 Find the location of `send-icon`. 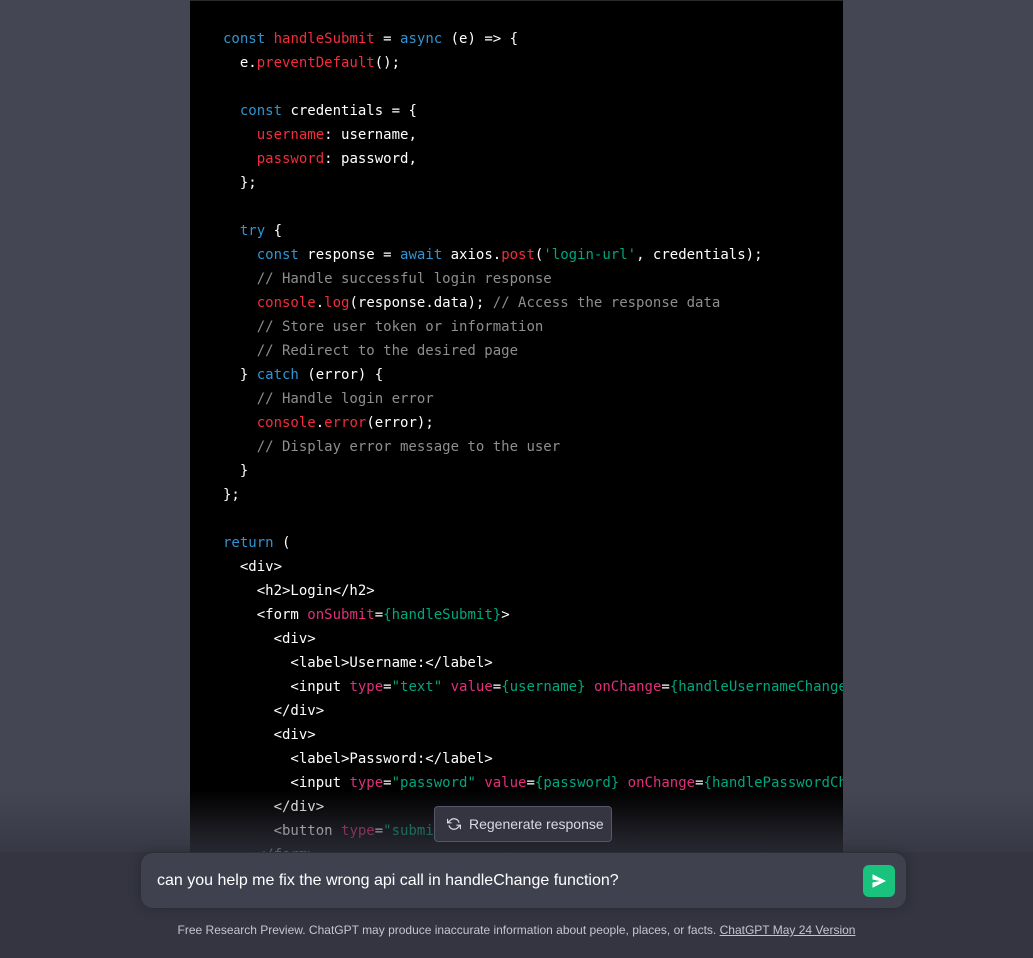

send-icon is located at coordinates (879, 881).